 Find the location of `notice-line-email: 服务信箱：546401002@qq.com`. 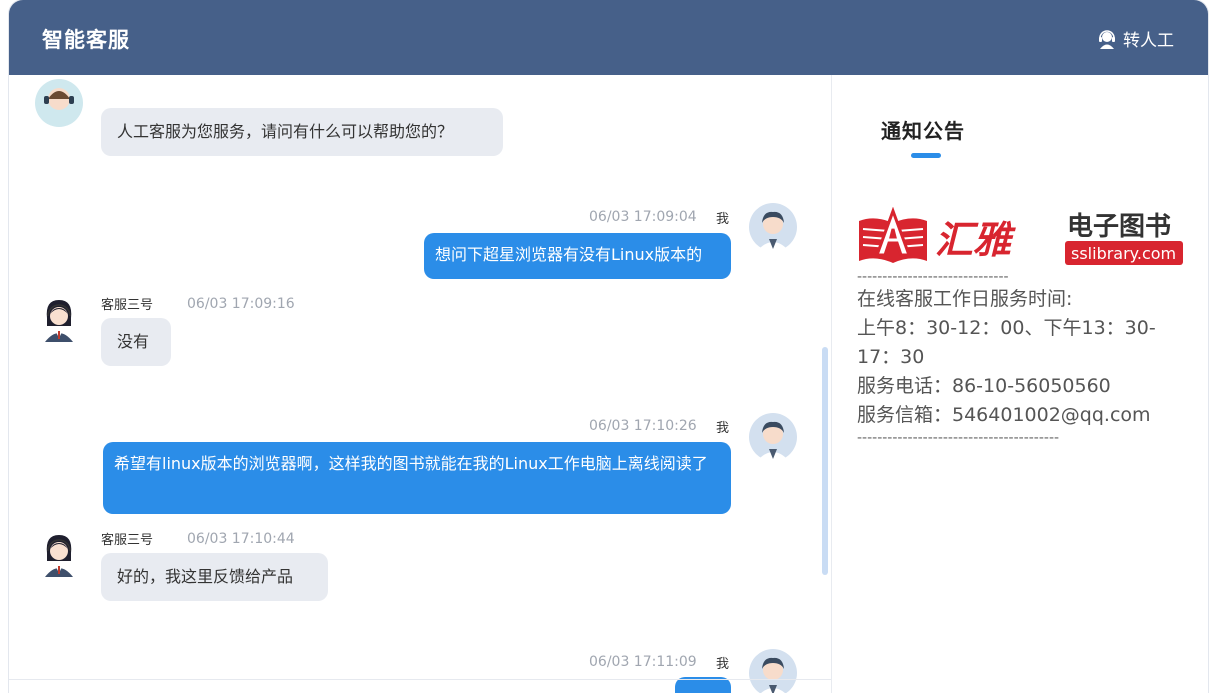

notice-line-email: 服务信箱：546401002@qq.com is located at coordinates (1004, 415).